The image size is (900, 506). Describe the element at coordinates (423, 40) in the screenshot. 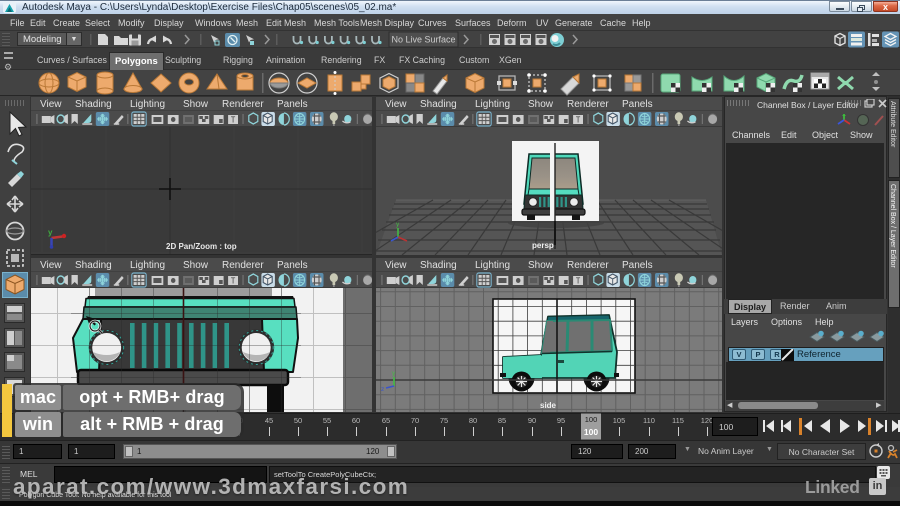

I see `svg-text: No Live Surface` at that location.